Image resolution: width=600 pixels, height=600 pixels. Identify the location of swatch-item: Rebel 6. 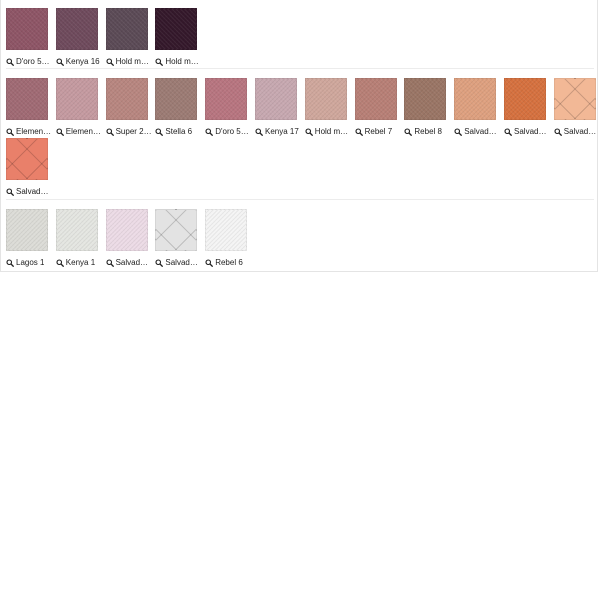
(226, 238).